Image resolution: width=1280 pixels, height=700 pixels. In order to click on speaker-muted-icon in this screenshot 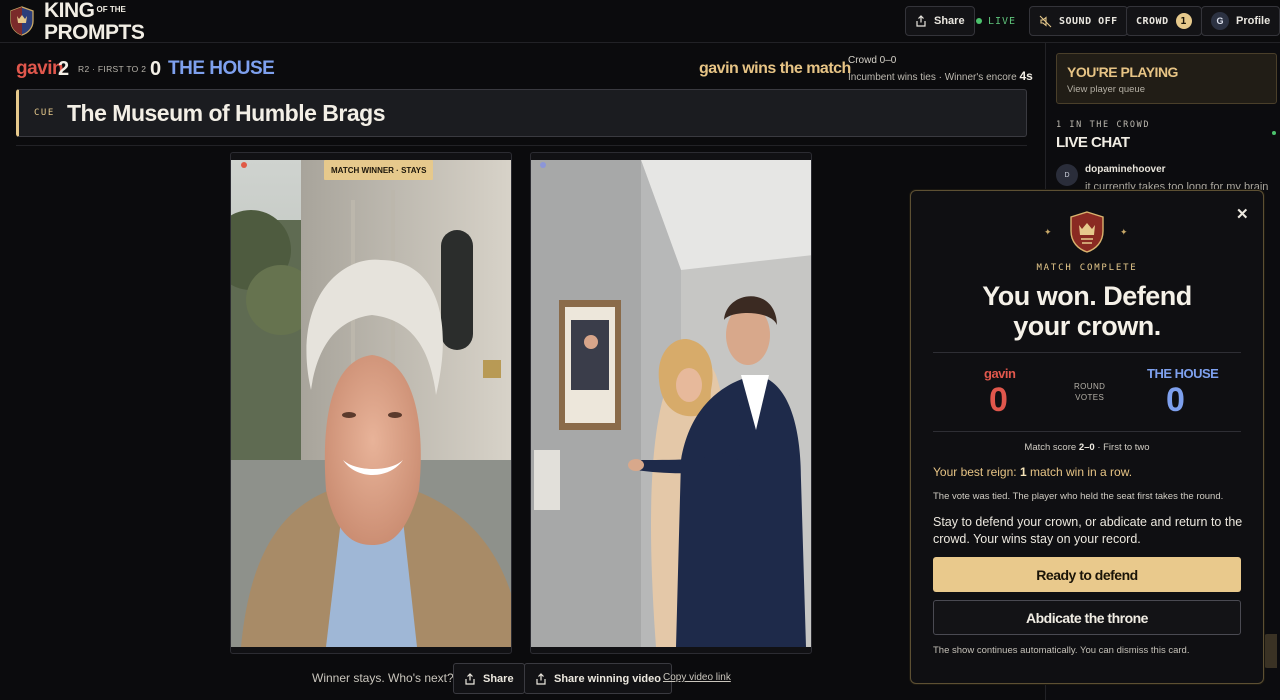, I will do `click(1045, 21)`.